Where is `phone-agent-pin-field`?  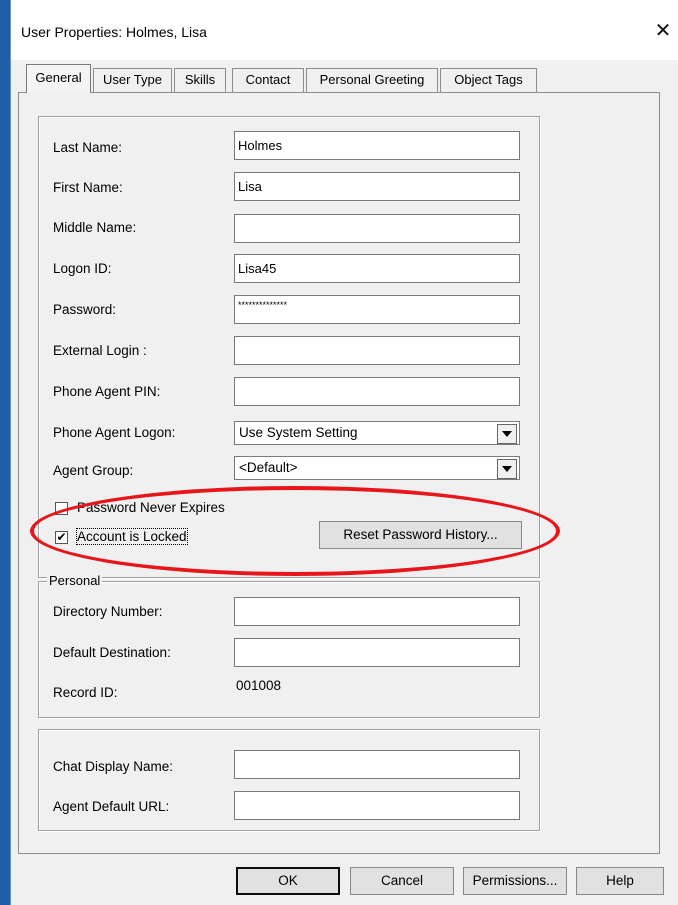 phone-agent-pin-field is located at coordinates (377, 391).